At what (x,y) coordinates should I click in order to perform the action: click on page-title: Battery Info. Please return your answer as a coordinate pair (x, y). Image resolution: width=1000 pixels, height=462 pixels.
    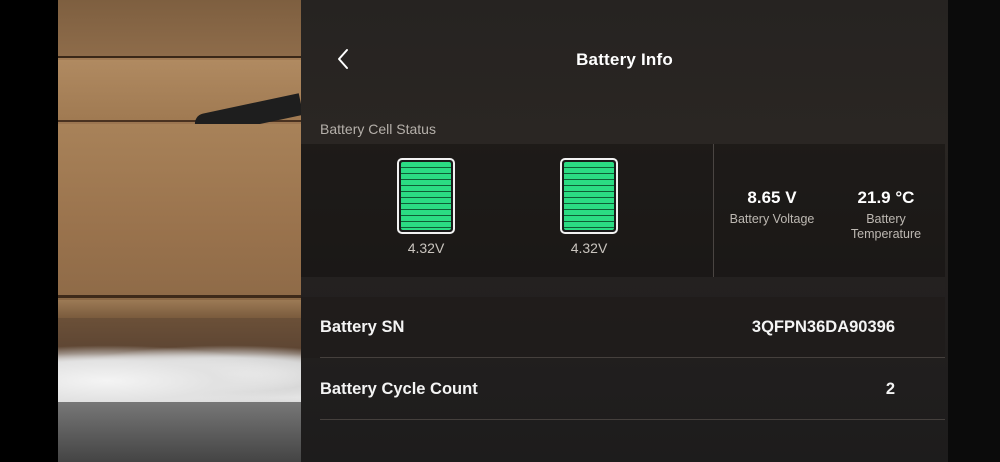
    Looking at the image, I should click on (624, 59).